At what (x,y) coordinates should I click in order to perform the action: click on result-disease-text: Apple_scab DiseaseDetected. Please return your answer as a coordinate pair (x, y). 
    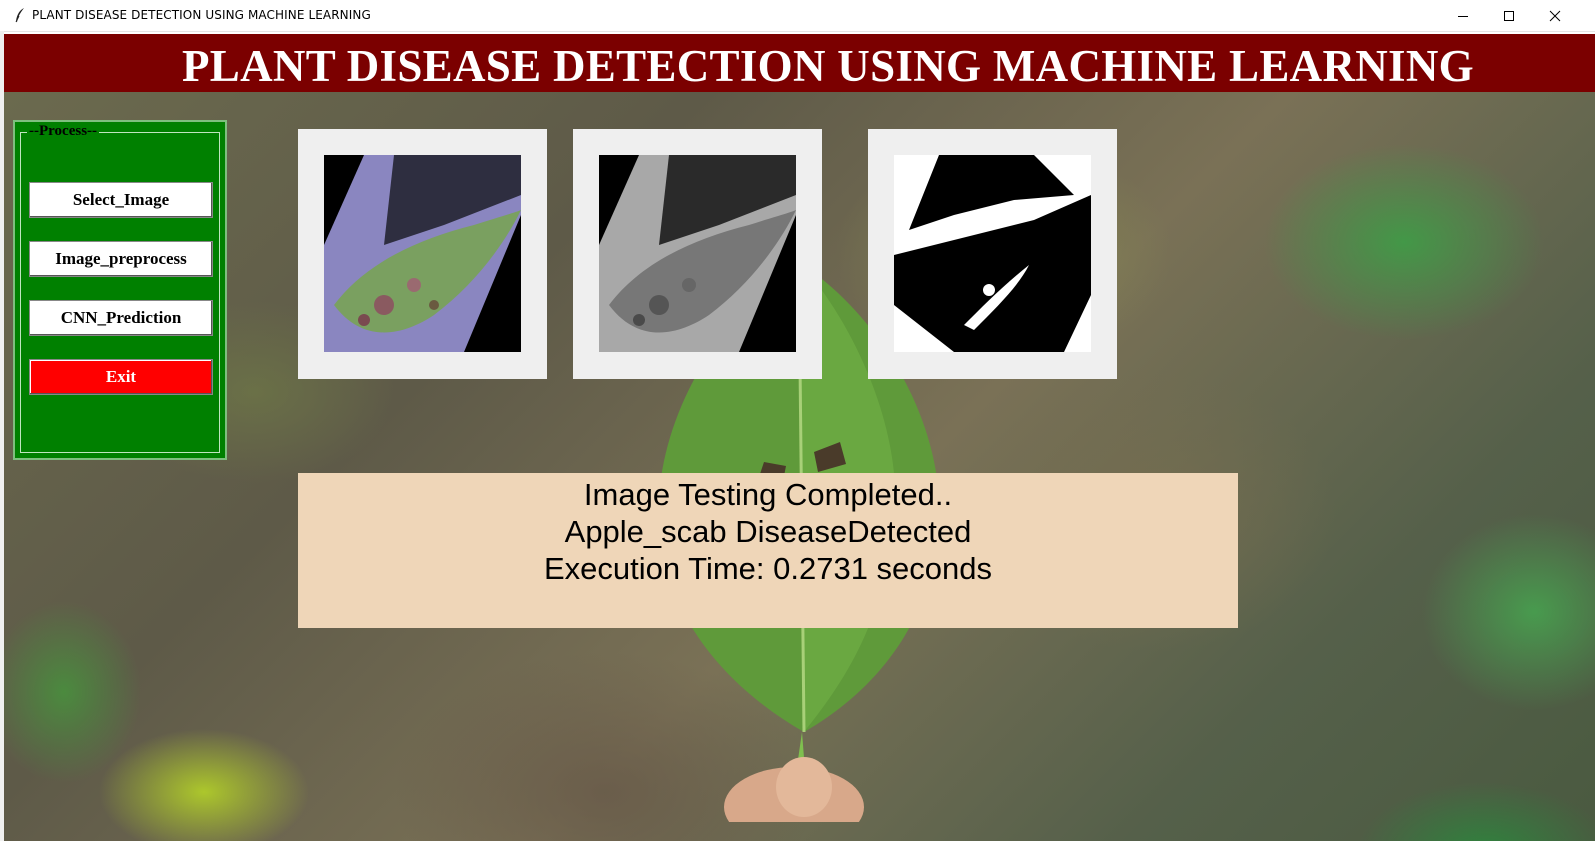
    Looking at the image, I should click on (768, 531).